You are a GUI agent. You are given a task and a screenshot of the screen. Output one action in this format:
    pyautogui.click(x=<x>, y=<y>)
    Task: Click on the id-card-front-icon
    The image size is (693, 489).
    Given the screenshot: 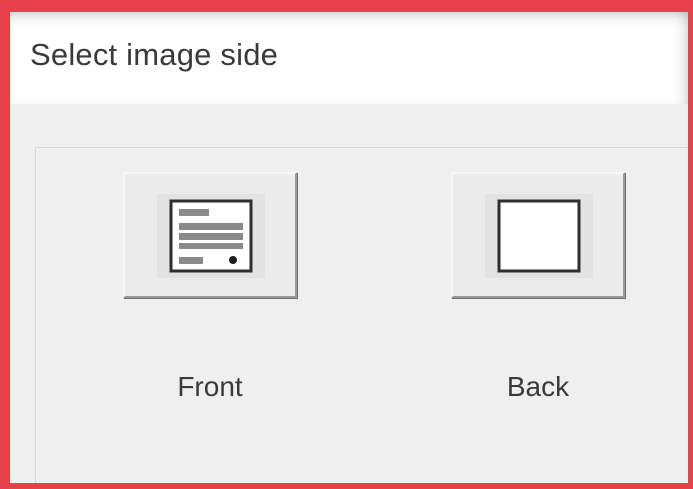 What is the action you would take?
    pyautogui.click(x=211, y=236)
    